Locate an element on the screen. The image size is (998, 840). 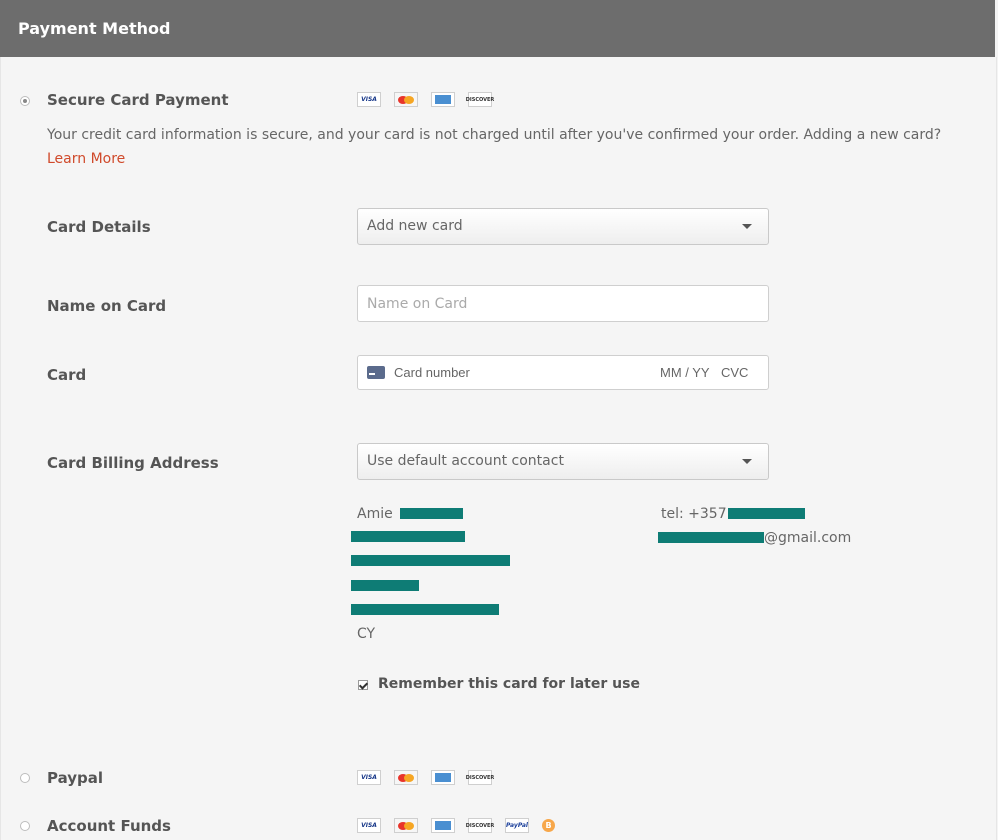
name-on-card-input is located at coordinates (563, 303).